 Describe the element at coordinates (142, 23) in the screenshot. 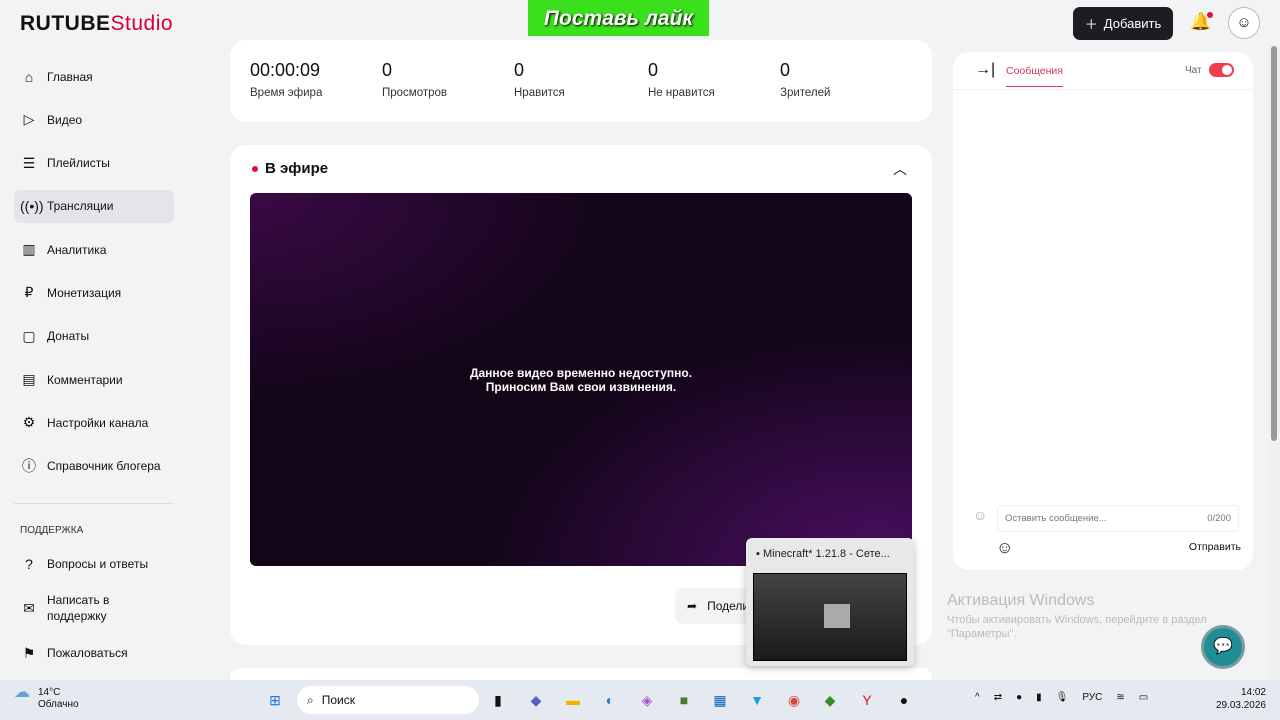

I see `logo-sub: Studio` at that location.